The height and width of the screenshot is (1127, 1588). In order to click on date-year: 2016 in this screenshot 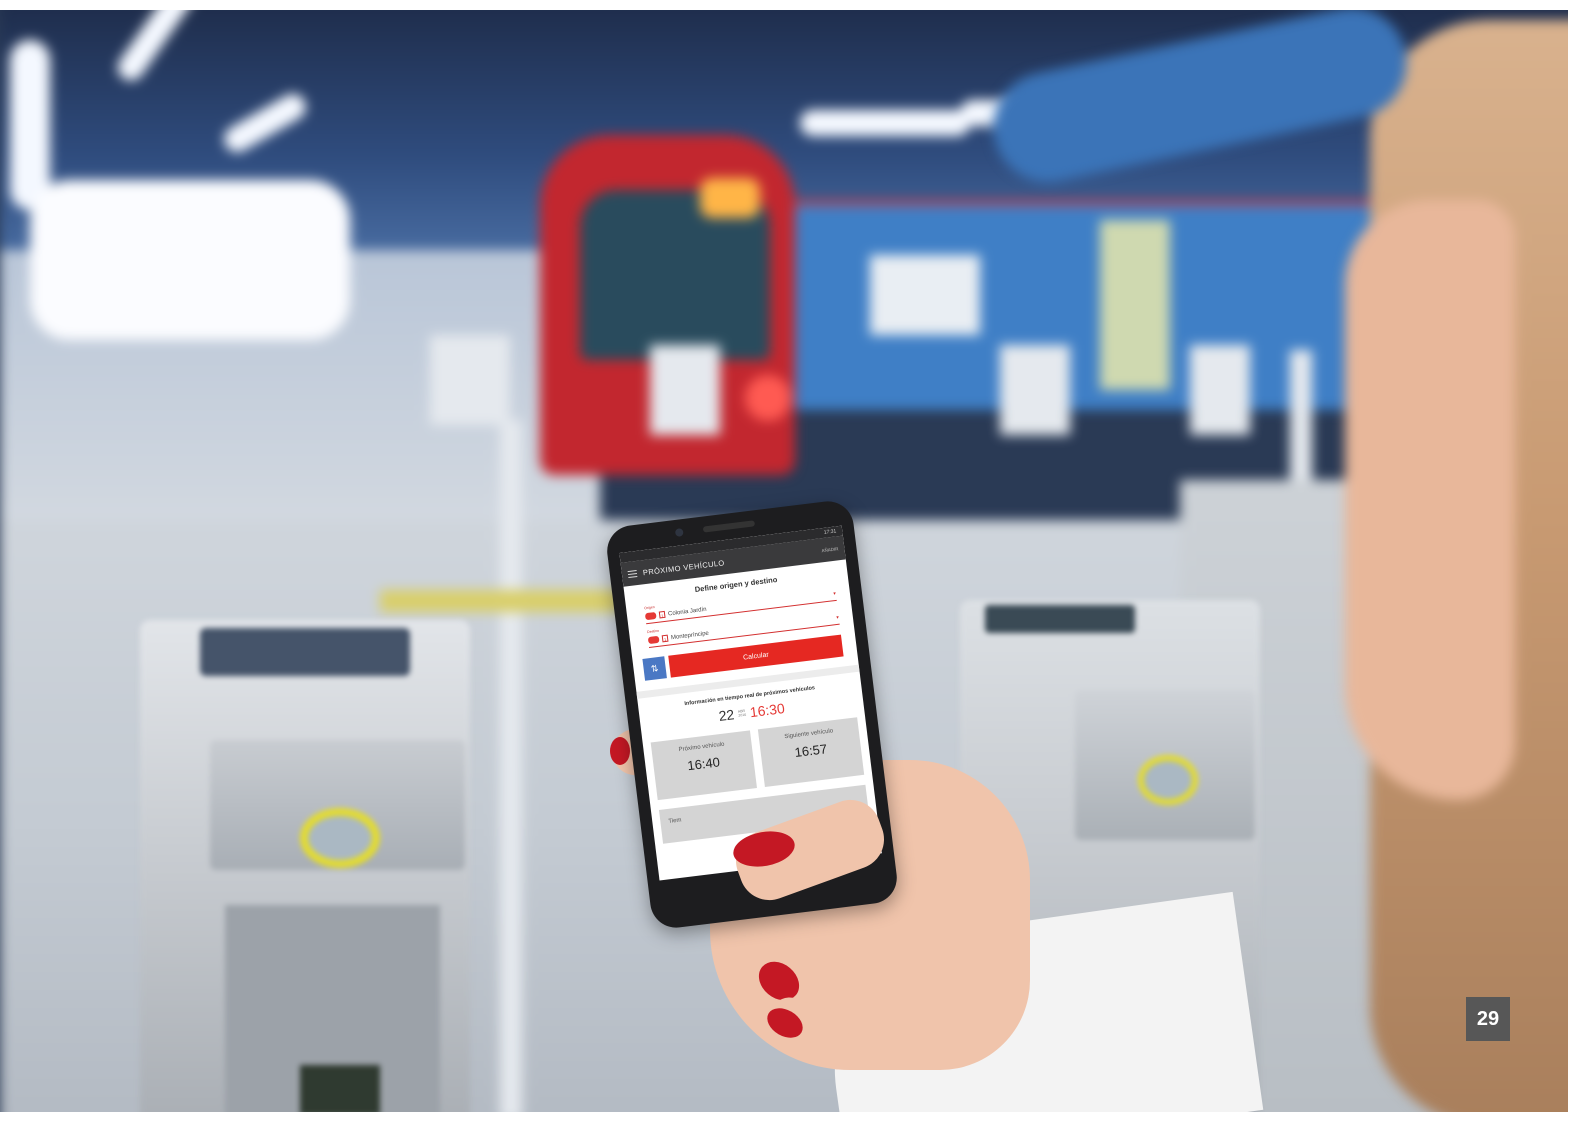, I will do `click(742, 715)`.